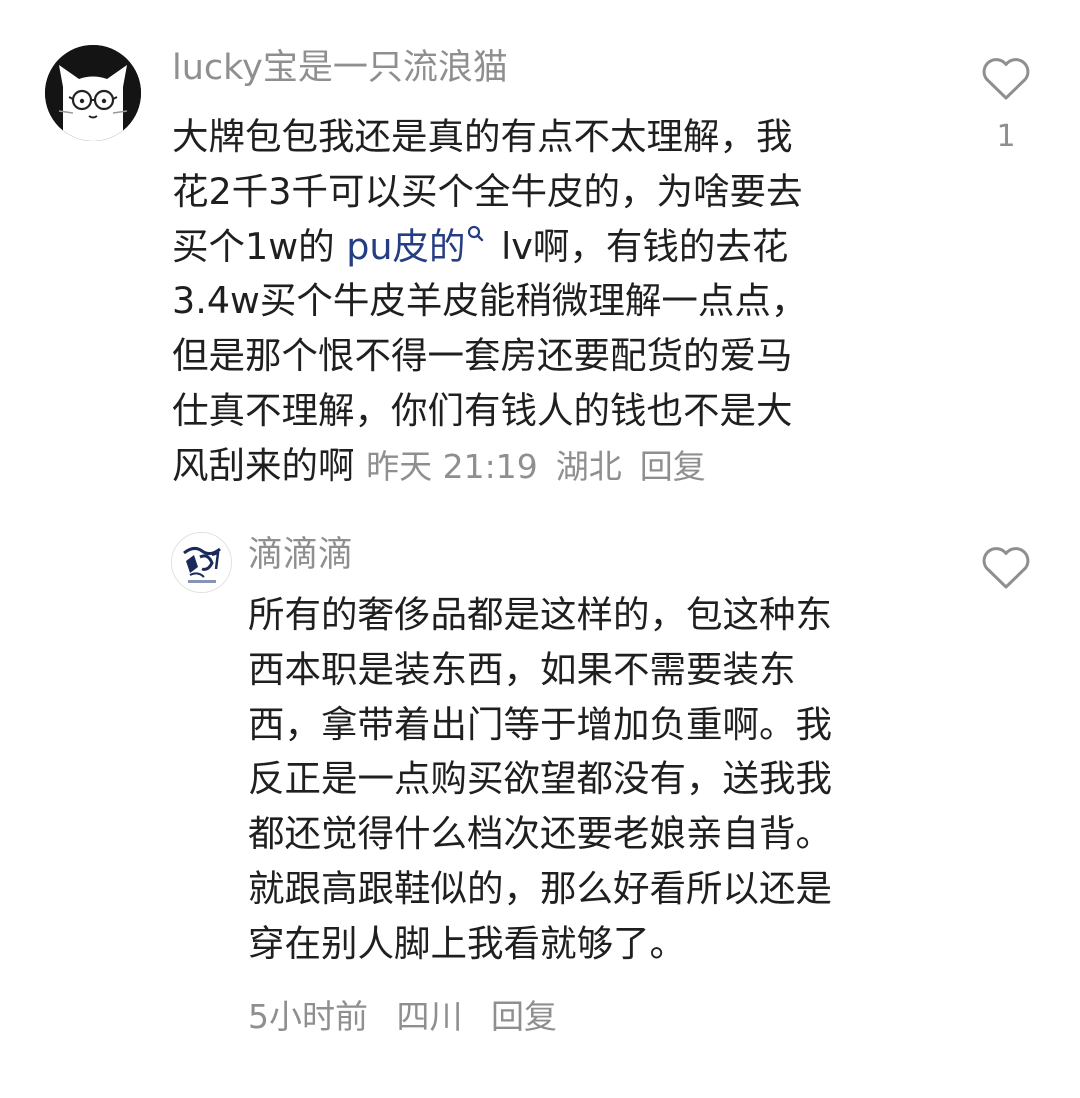 The height and width of the screenshot is (1098, 1080). What do you see at coordinates (490, 301) in the screenshot?
I see `comment-line: 3.4w买个牛皮羊皮能稍微理解一点点，` at bounding box center [490, 301].